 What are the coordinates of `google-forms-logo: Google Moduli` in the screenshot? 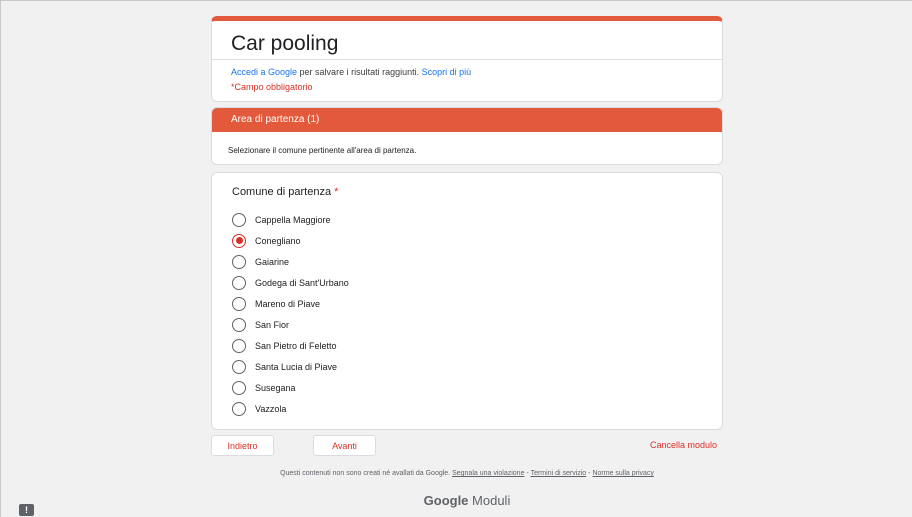 It's located at (467, 500).